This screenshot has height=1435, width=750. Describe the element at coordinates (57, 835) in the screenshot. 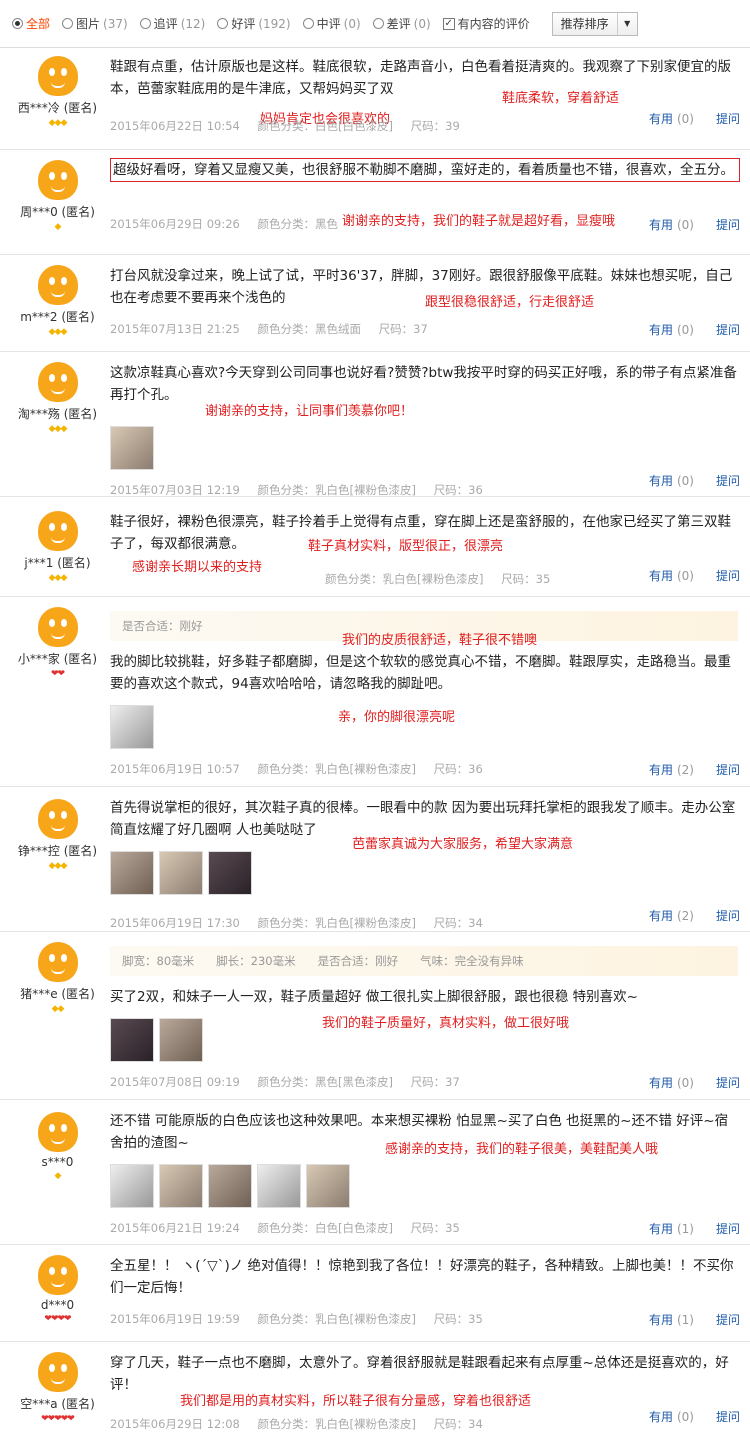

I see `reviewer: 铮***控 (匿名) ◆◆◆` at that location.